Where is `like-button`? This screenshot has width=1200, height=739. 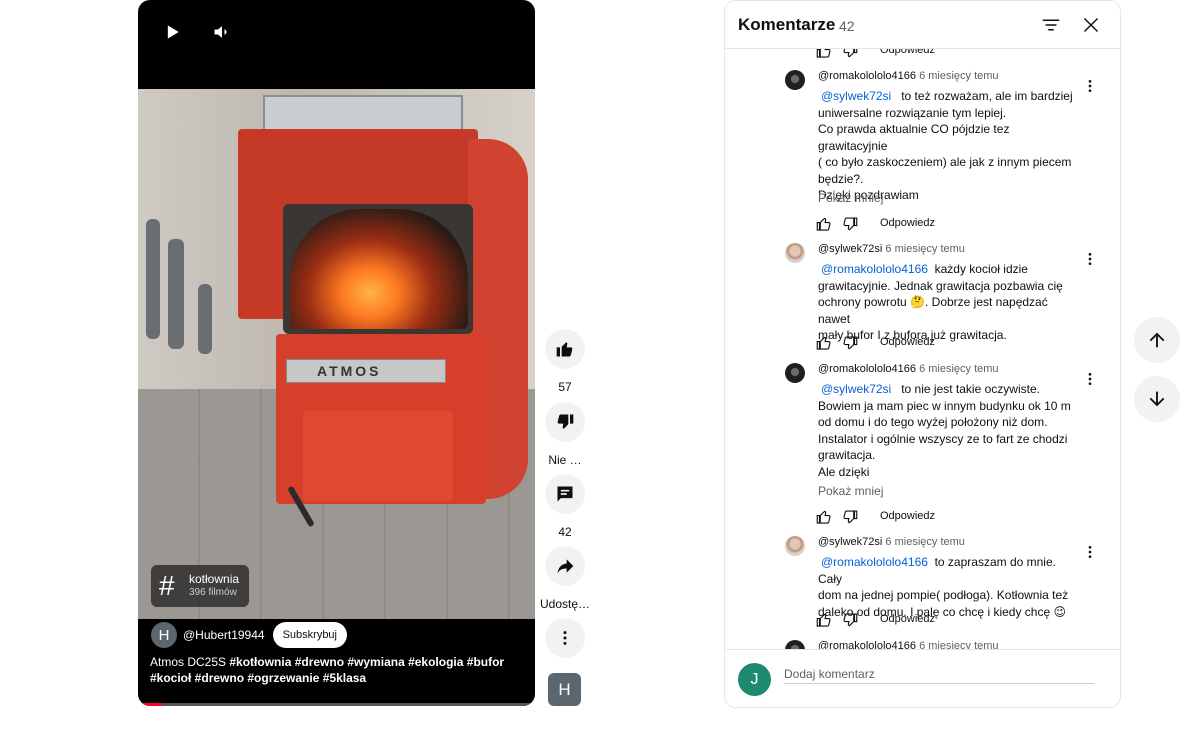 like-button is located at coordinates (565, 349).